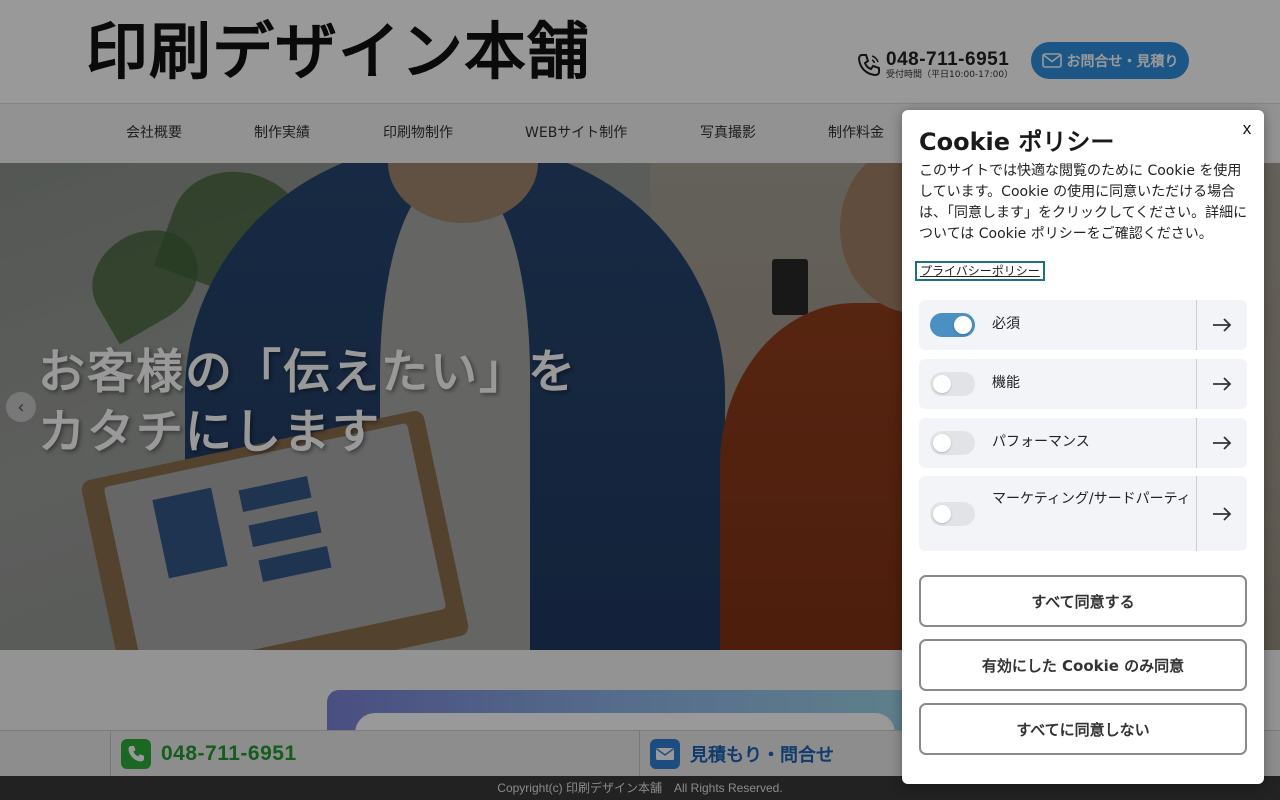 This screenshot has width=1280, height=800. I want to click on cookie-category-marketing: マーケティング/サードパーティ, so click(1083, 513).